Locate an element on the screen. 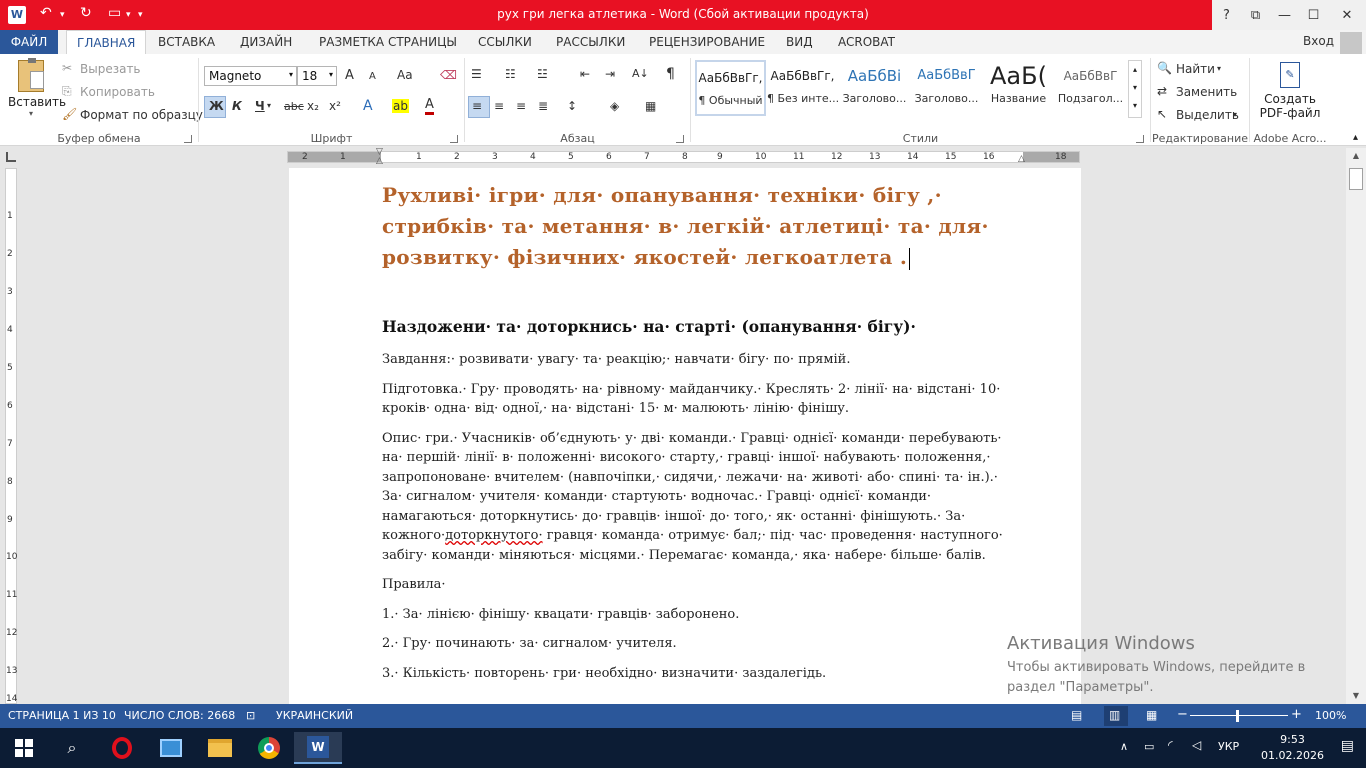 Image resolution: width=1366 pixels, height=768 pixels. create-pdf-button: ✎ Создать PDF-файл is located at coordinates (1290, 91).